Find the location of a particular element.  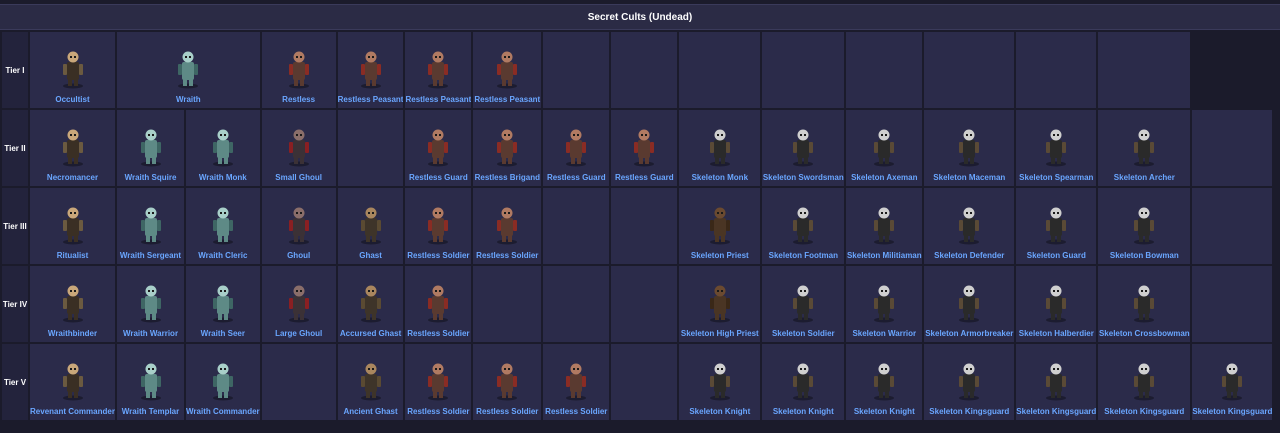

unit-name-link: Skeleton Swordsman is located at coordinates (803, 178).